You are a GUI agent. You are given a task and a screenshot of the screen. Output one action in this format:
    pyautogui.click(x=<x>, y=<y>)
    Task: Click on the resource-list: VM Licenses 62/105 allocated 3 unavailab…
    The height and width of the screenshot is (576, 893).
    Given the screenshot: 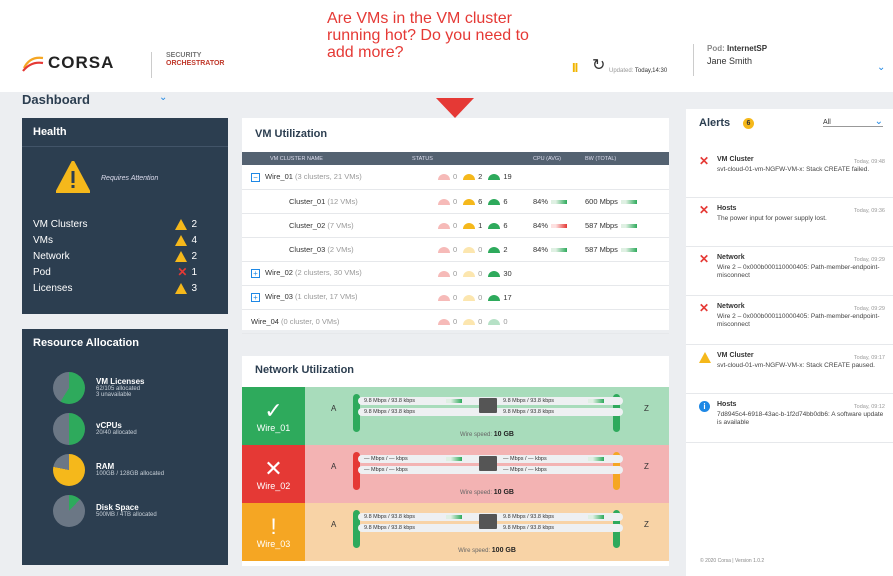 What is the action you would take?
    pyautogui.click(x=108, y=449)
    